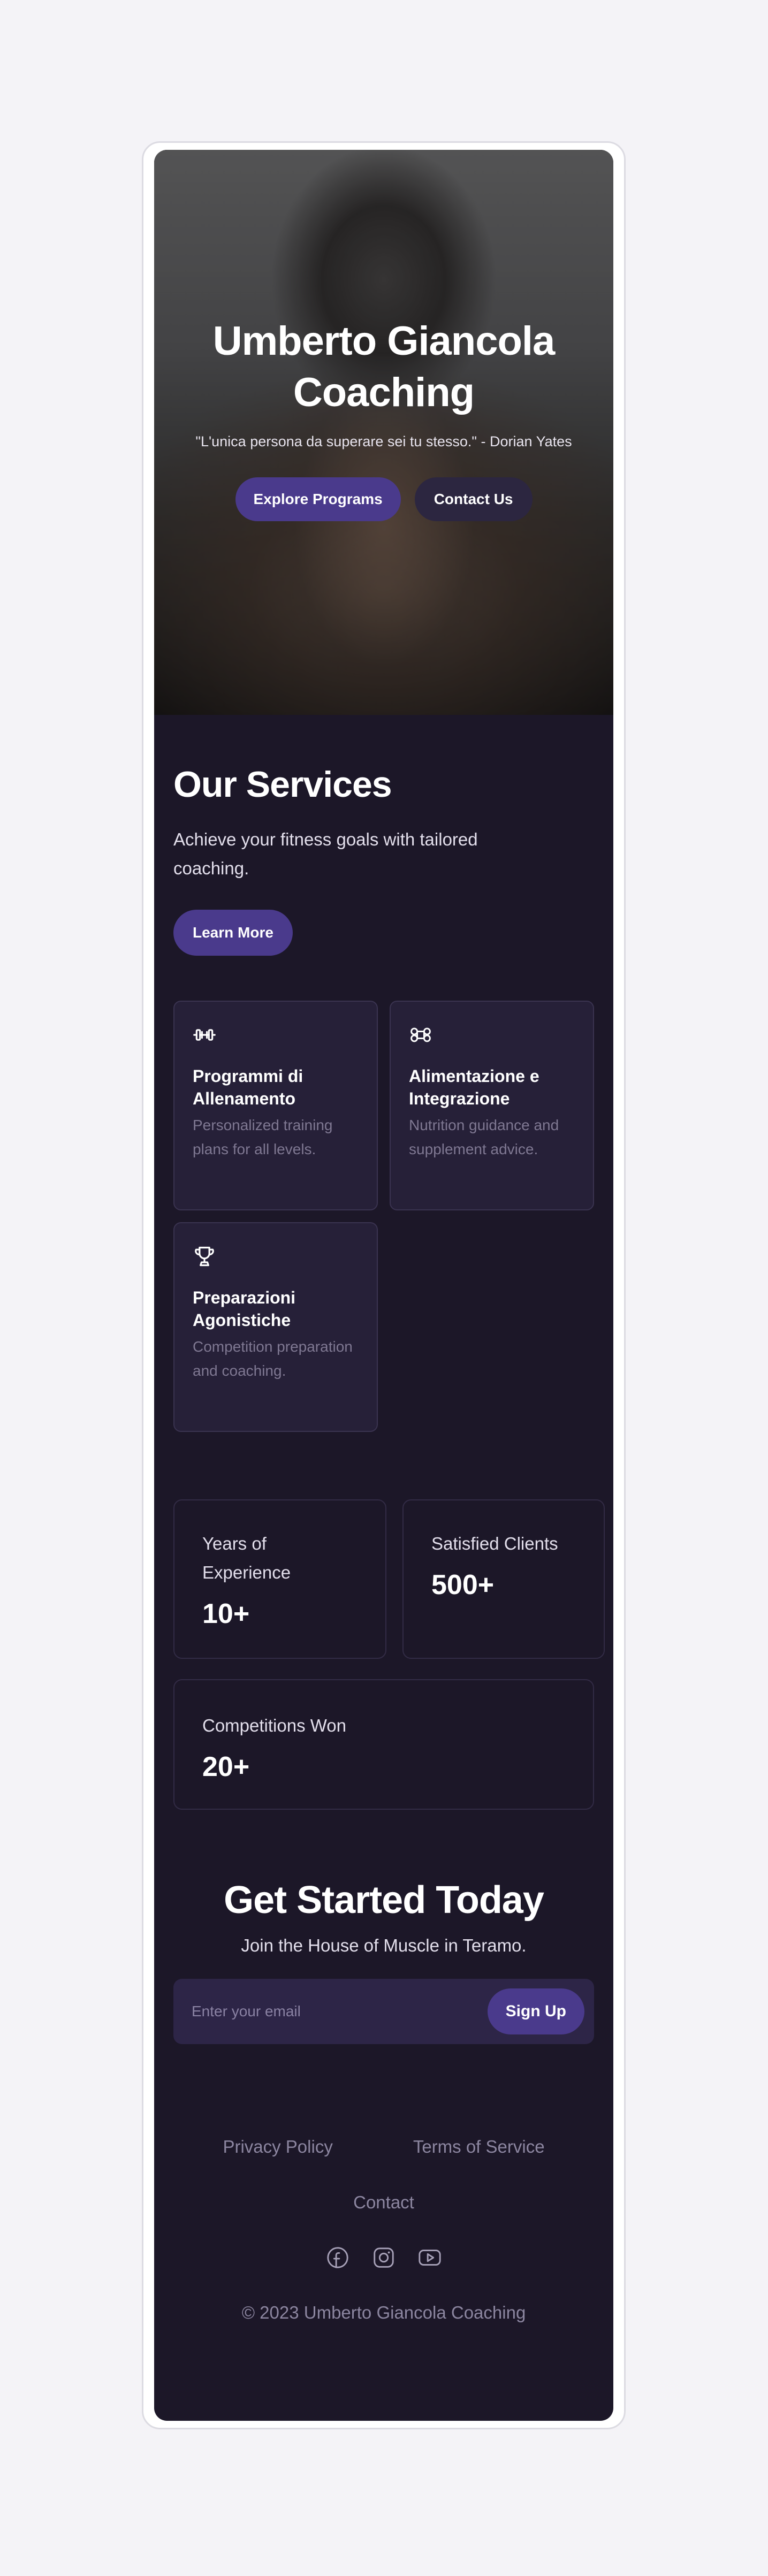 The image size is (768, 2576). What do you see at coordinates (383, 2147) in the screenshot?
I see `footer-links: Privacy Policy Terms of Service` at bounding box center [383, 2147].